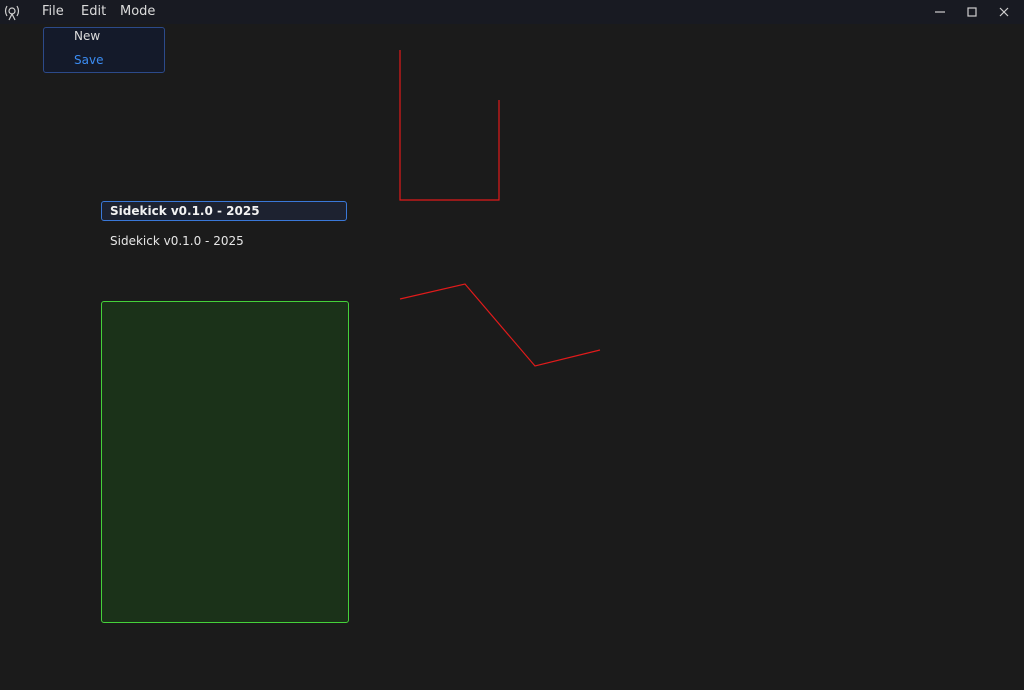  I want to click on red-zigzag-stroke, so click(500, 325).